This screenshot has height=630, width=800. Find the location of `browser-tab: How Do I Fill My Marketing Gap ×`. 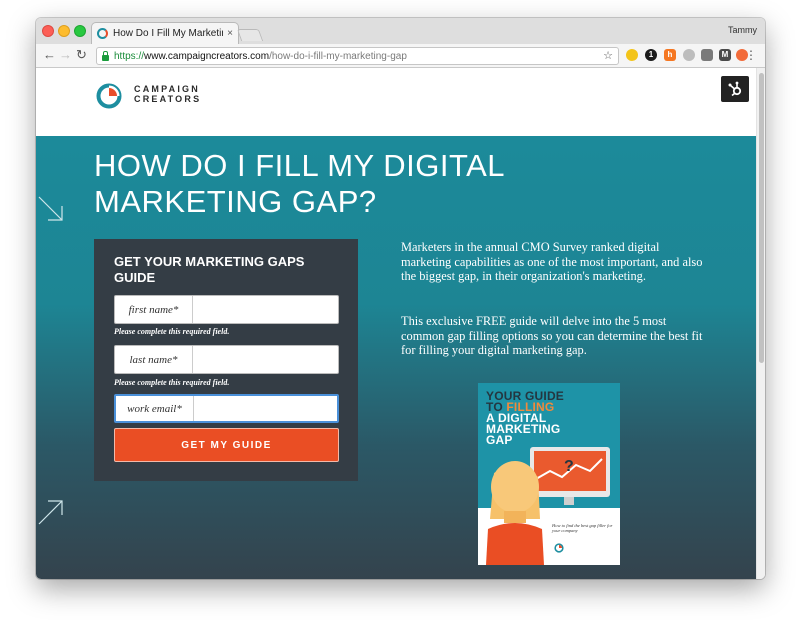

browser-tab: How Do I Fill My Marketing Gap × is located at coordinates (165, 33).